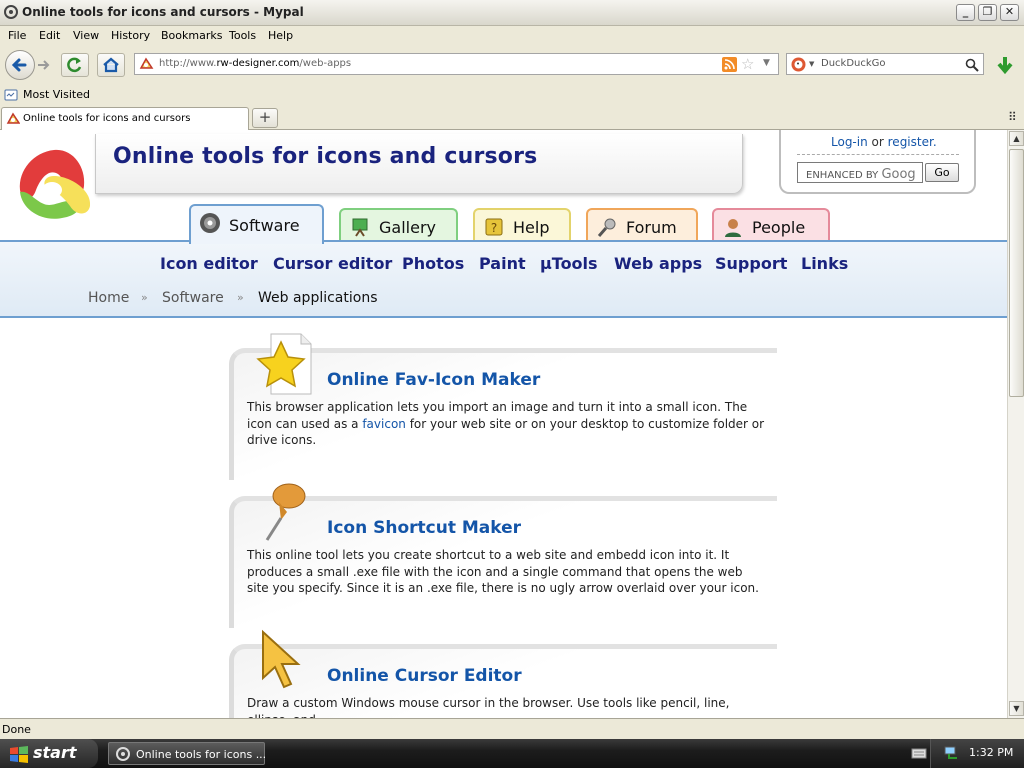 This screenshot has height=768, width=1024. Describe the element at coordinates (884, 142) in the screenshot. I see `login-line: Log-in or register.` at that location.